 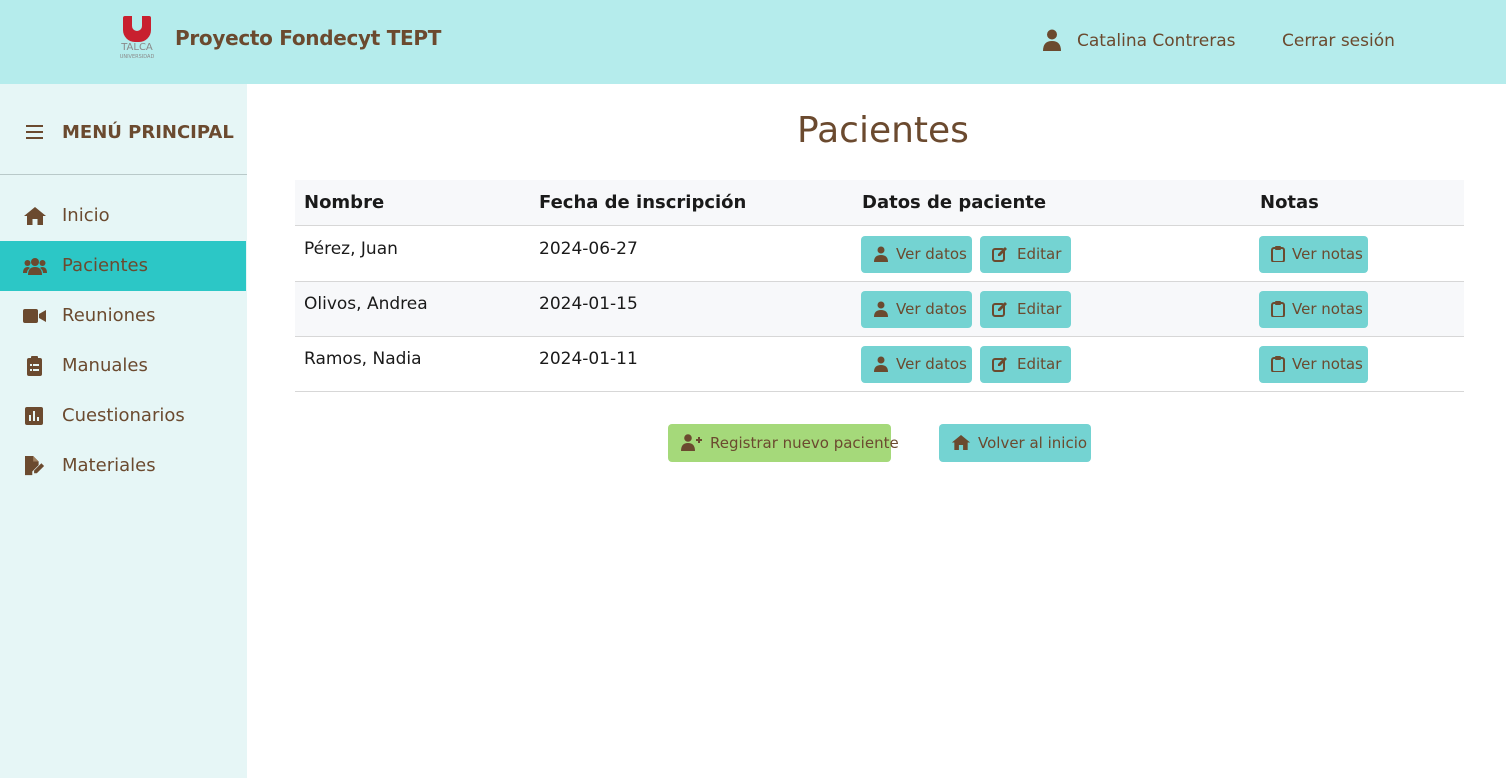 What do you see at coordinates (34, 316) in the screenshot?
I see `video-icon` at bounding box center [34, 316].